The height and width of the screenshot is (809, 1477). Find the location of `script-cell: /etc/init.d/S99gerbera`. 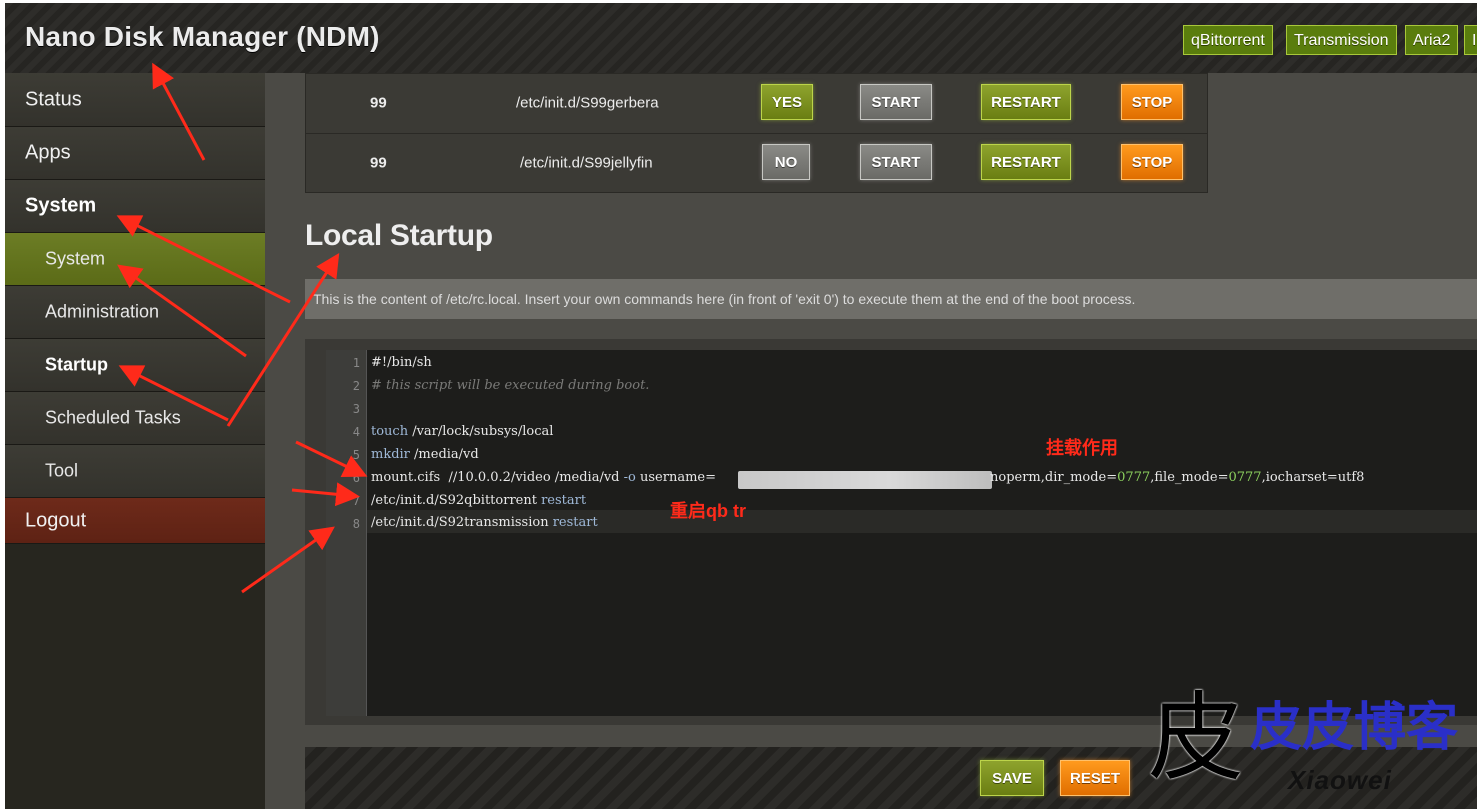

script-cell: /etc/init.d/S99gerbera is located at coordinates (587, 103).